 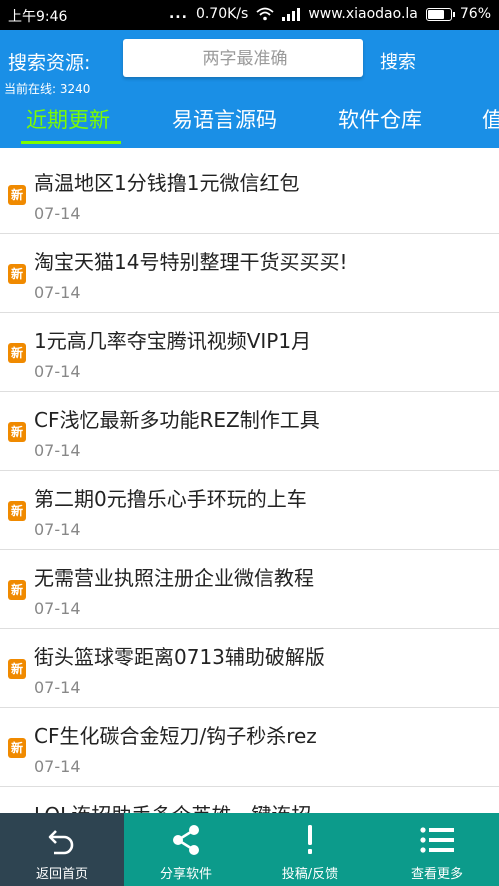 I want to click on item-title: 淘宝天猫14号特别整理干货买买买!, so click(x=191, y=262).